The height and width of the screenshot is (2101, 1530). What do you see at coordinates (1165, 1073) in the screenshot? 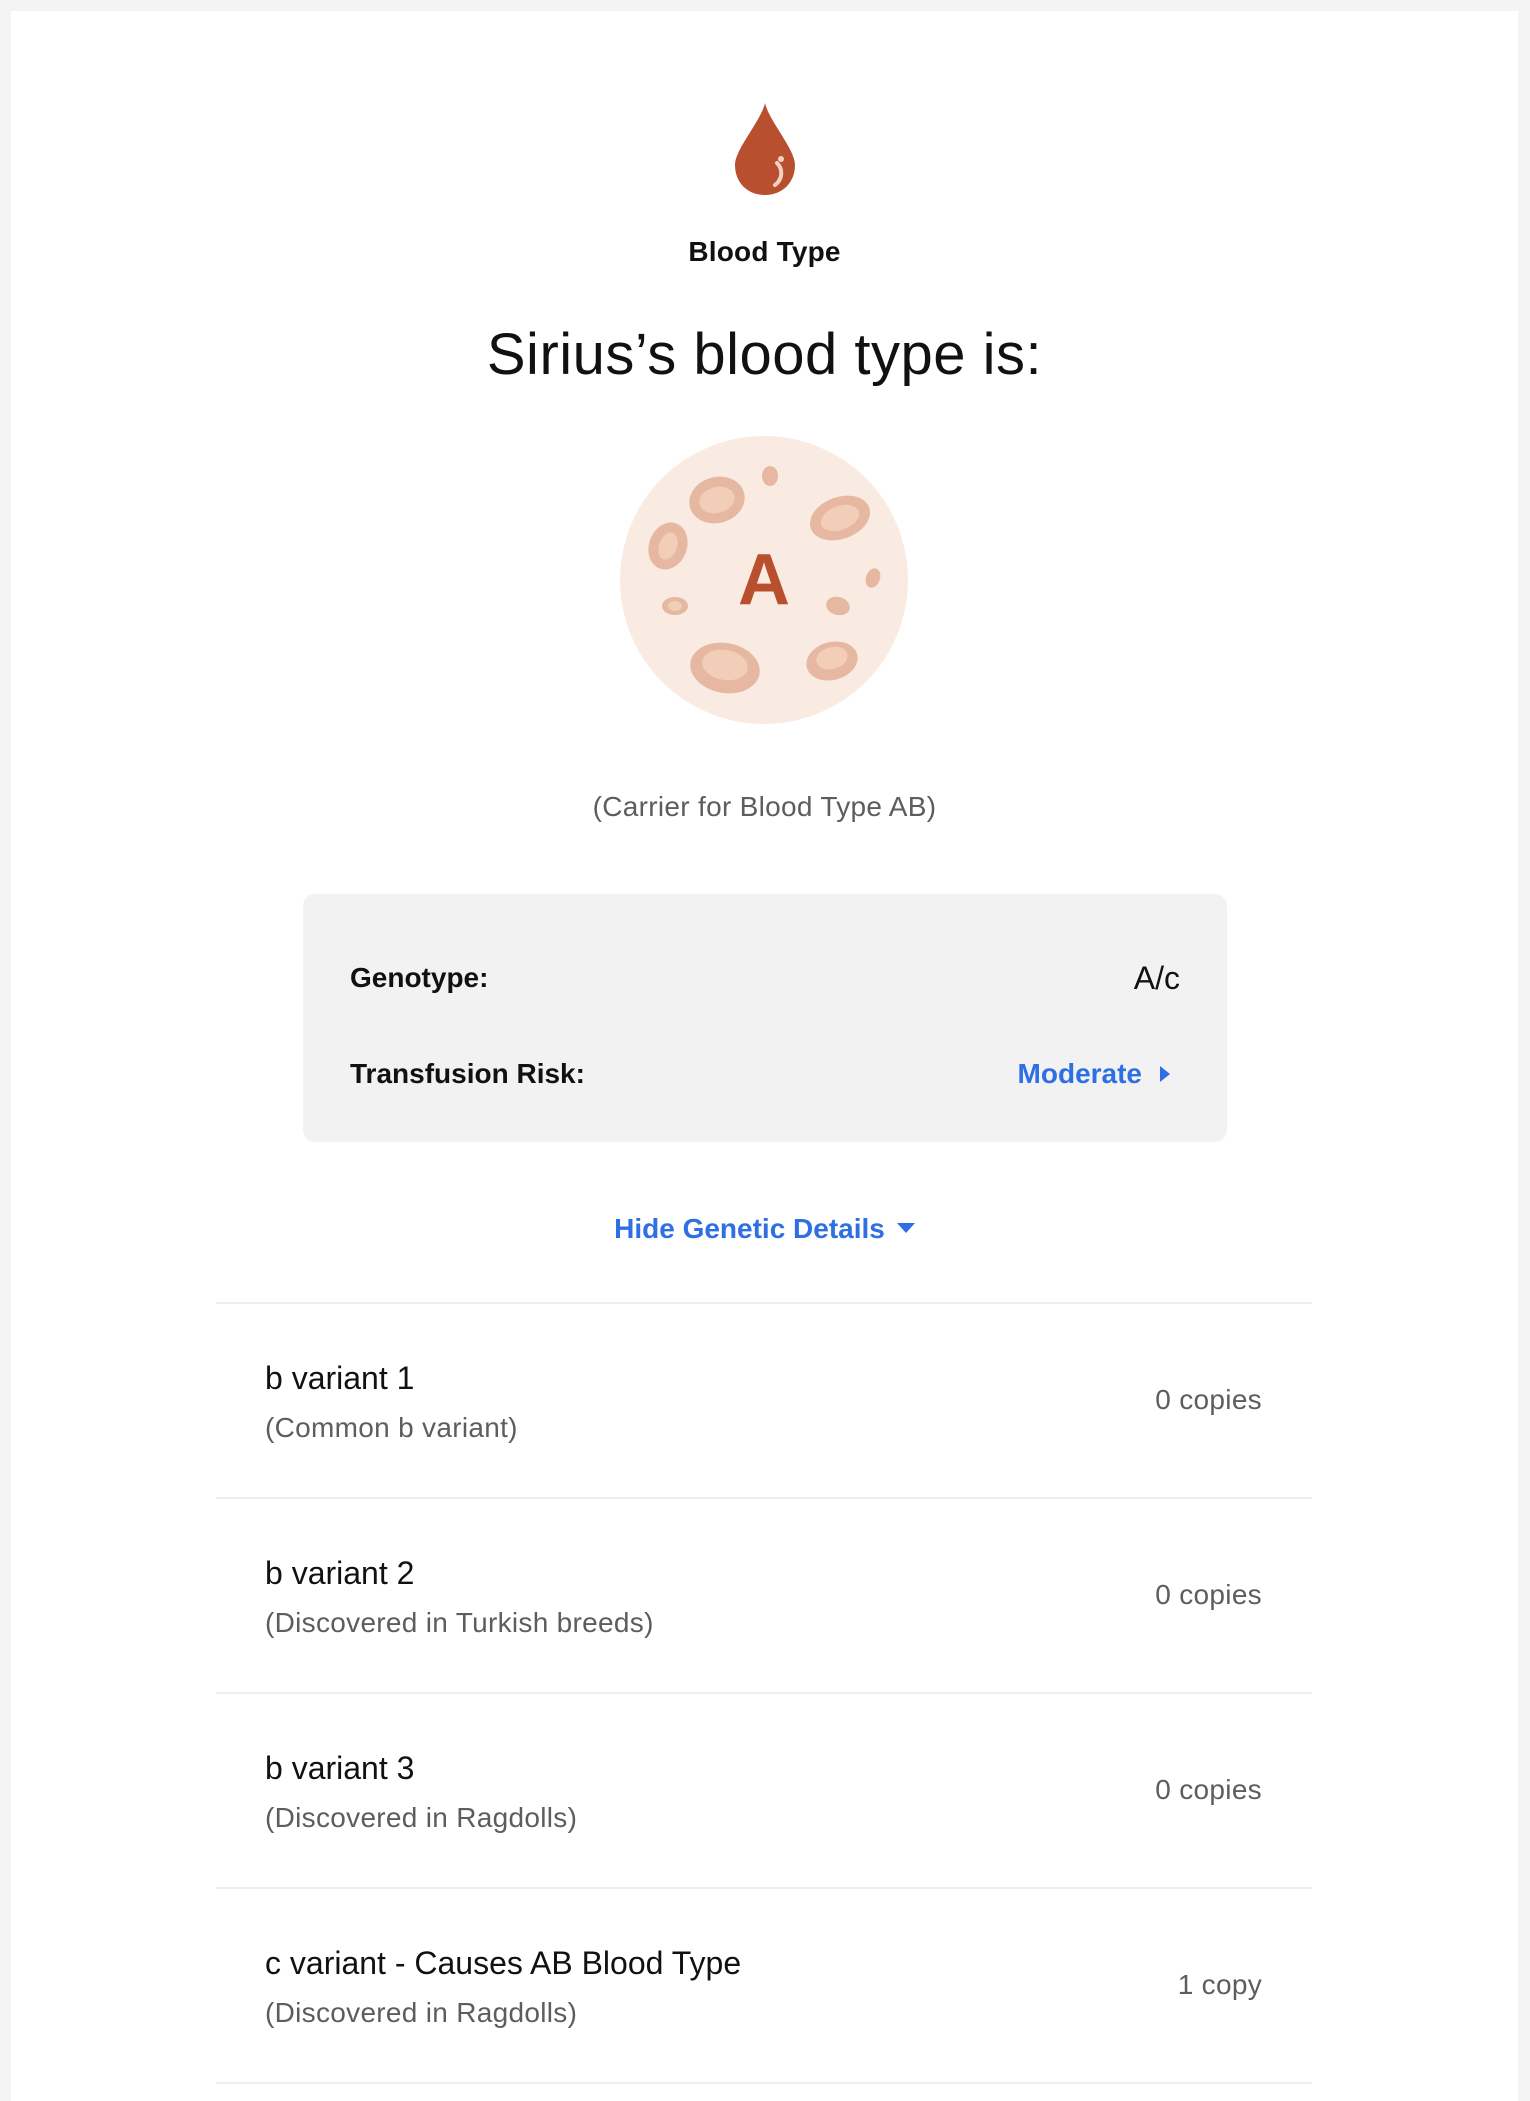
I see `chevron-right-icon` at bounding box center [1165, 1073].